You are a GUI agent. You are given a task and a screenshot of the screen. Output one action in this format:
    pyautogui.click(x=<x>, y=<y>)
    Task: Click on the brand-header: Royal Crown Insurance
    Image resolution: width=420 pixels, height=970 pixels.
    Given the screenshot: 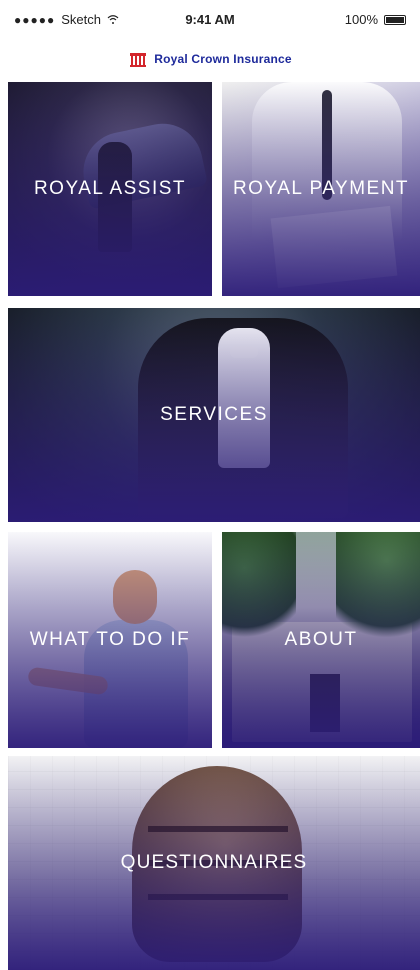 What is the action you would take?
    pyautogui.click(x=210, y=59)
    